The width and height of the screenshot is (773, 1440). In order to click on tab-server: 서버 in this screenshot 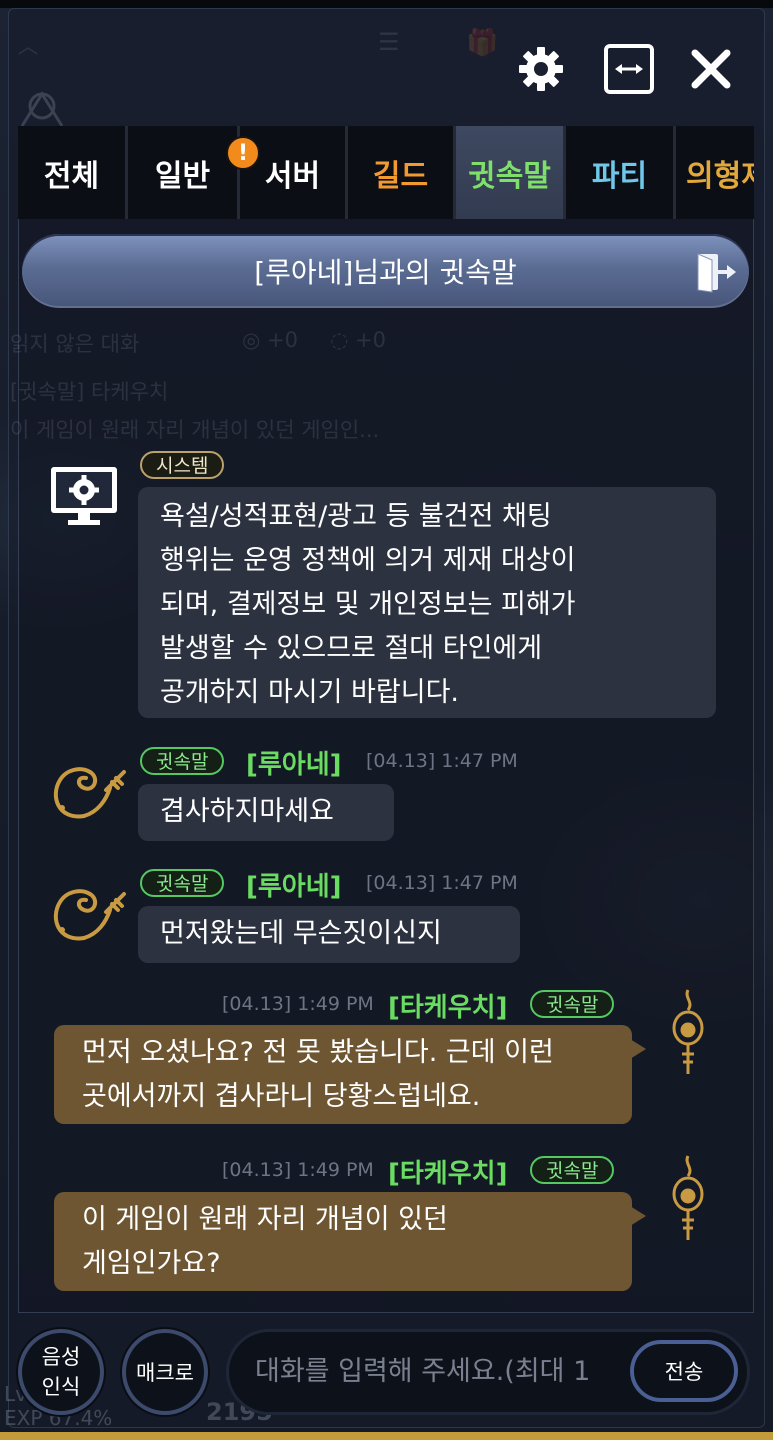, I will do `click(294, 172)`.